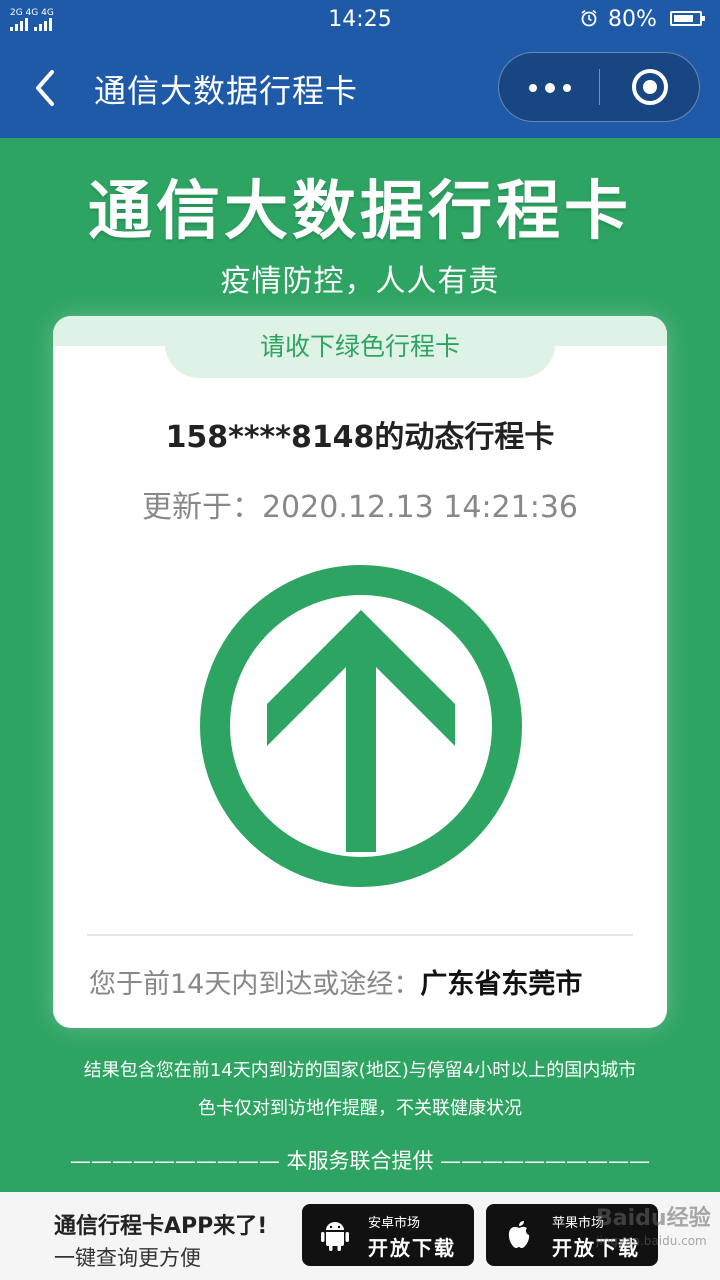 The width and height of the screenshot is (720, 1280). I want to click on green-arrow-up-icon, so click(361, 726).